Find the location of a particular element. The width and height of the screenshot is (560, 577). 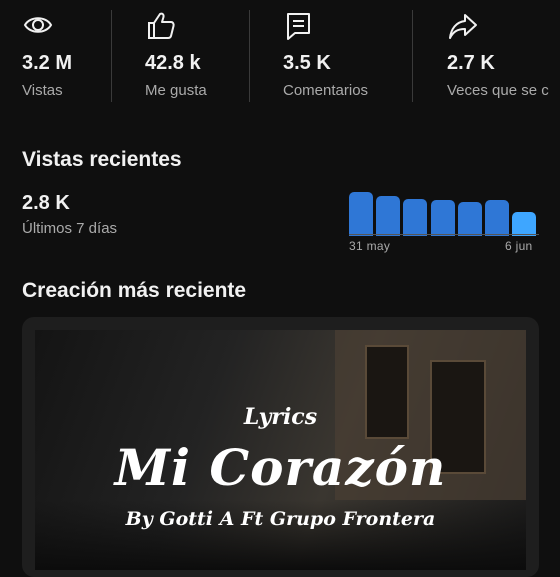

chart-baseline is located at coordinates (444, 234).